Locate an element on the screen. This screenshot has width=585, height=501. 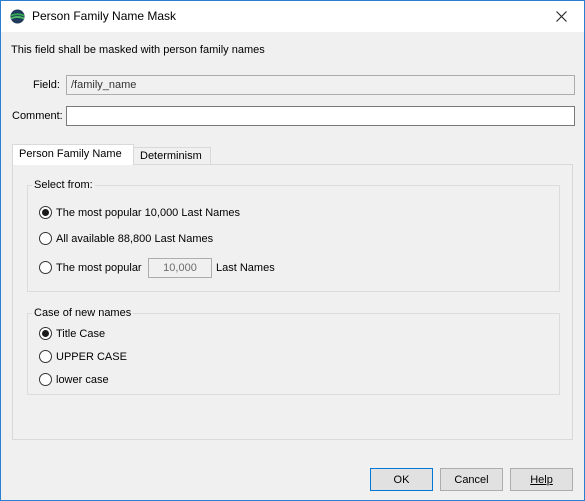
option-label: Title Case is located at coordinates (81, 333).